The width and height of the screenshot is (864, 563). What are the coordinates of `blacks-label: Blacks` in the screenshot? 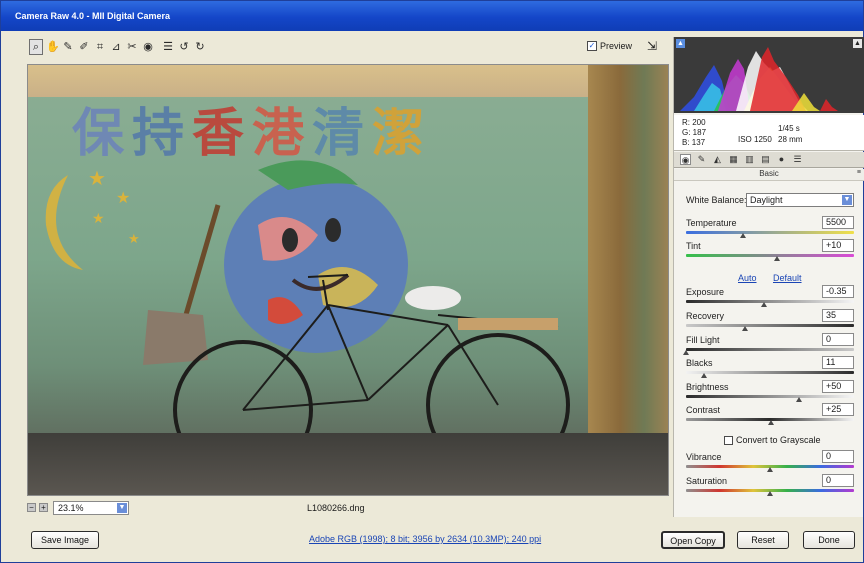 It's located at (699, 363).